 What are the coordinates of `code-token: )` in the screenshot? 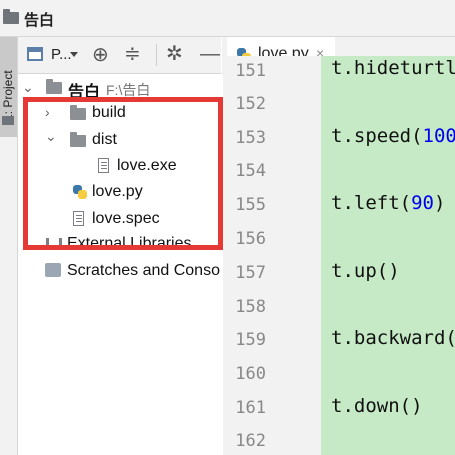 It's located at (439, 203).